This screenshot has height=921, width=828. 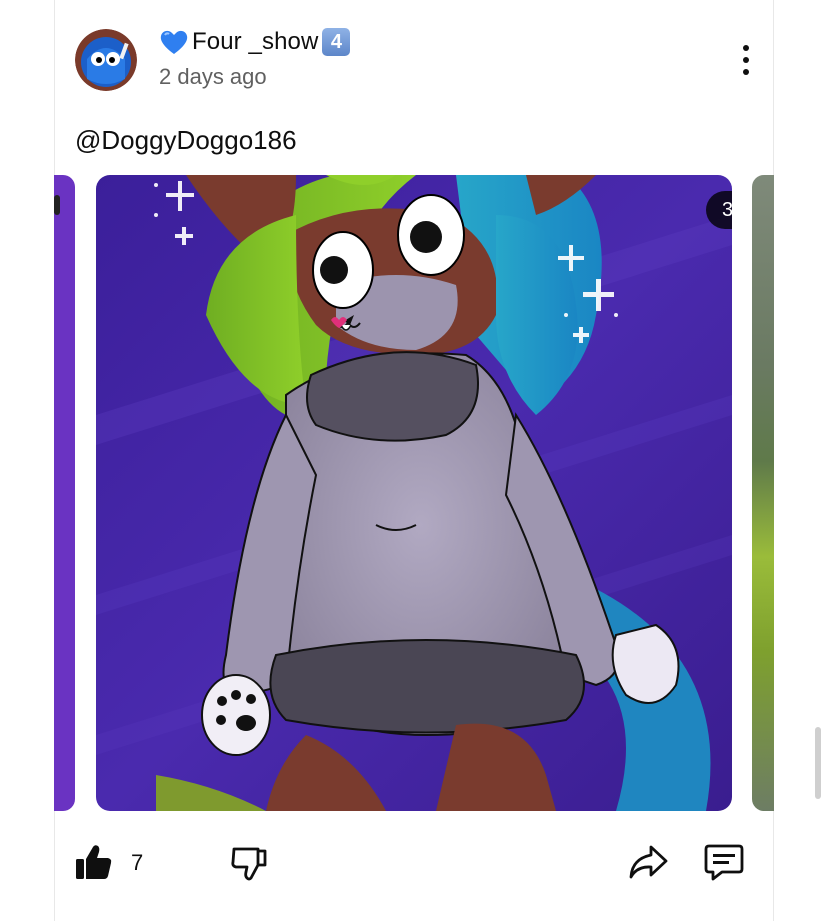 What do you see at coordinates (174, 42) in the screenshot?
I see `blue-heart-icon` at bounding box center [174, 42].